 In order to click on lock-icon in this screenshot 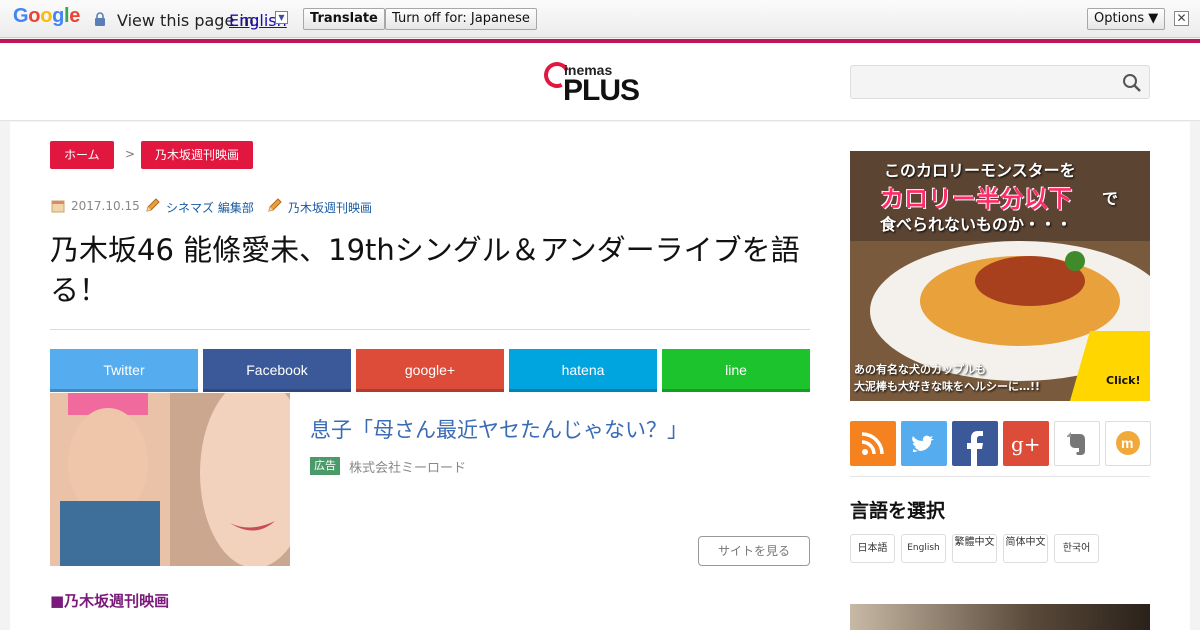, I will do `click(100, 19)`.